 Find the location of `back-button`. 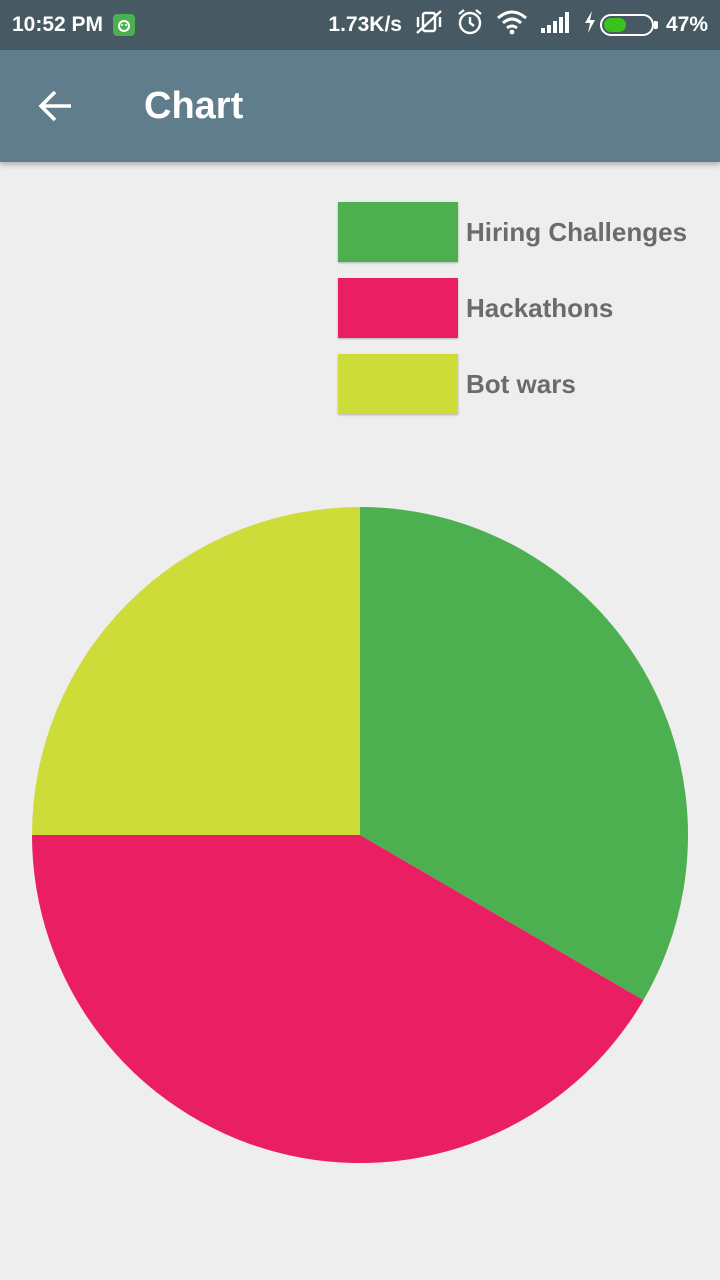

back-button is located at coordinates (56, 106).